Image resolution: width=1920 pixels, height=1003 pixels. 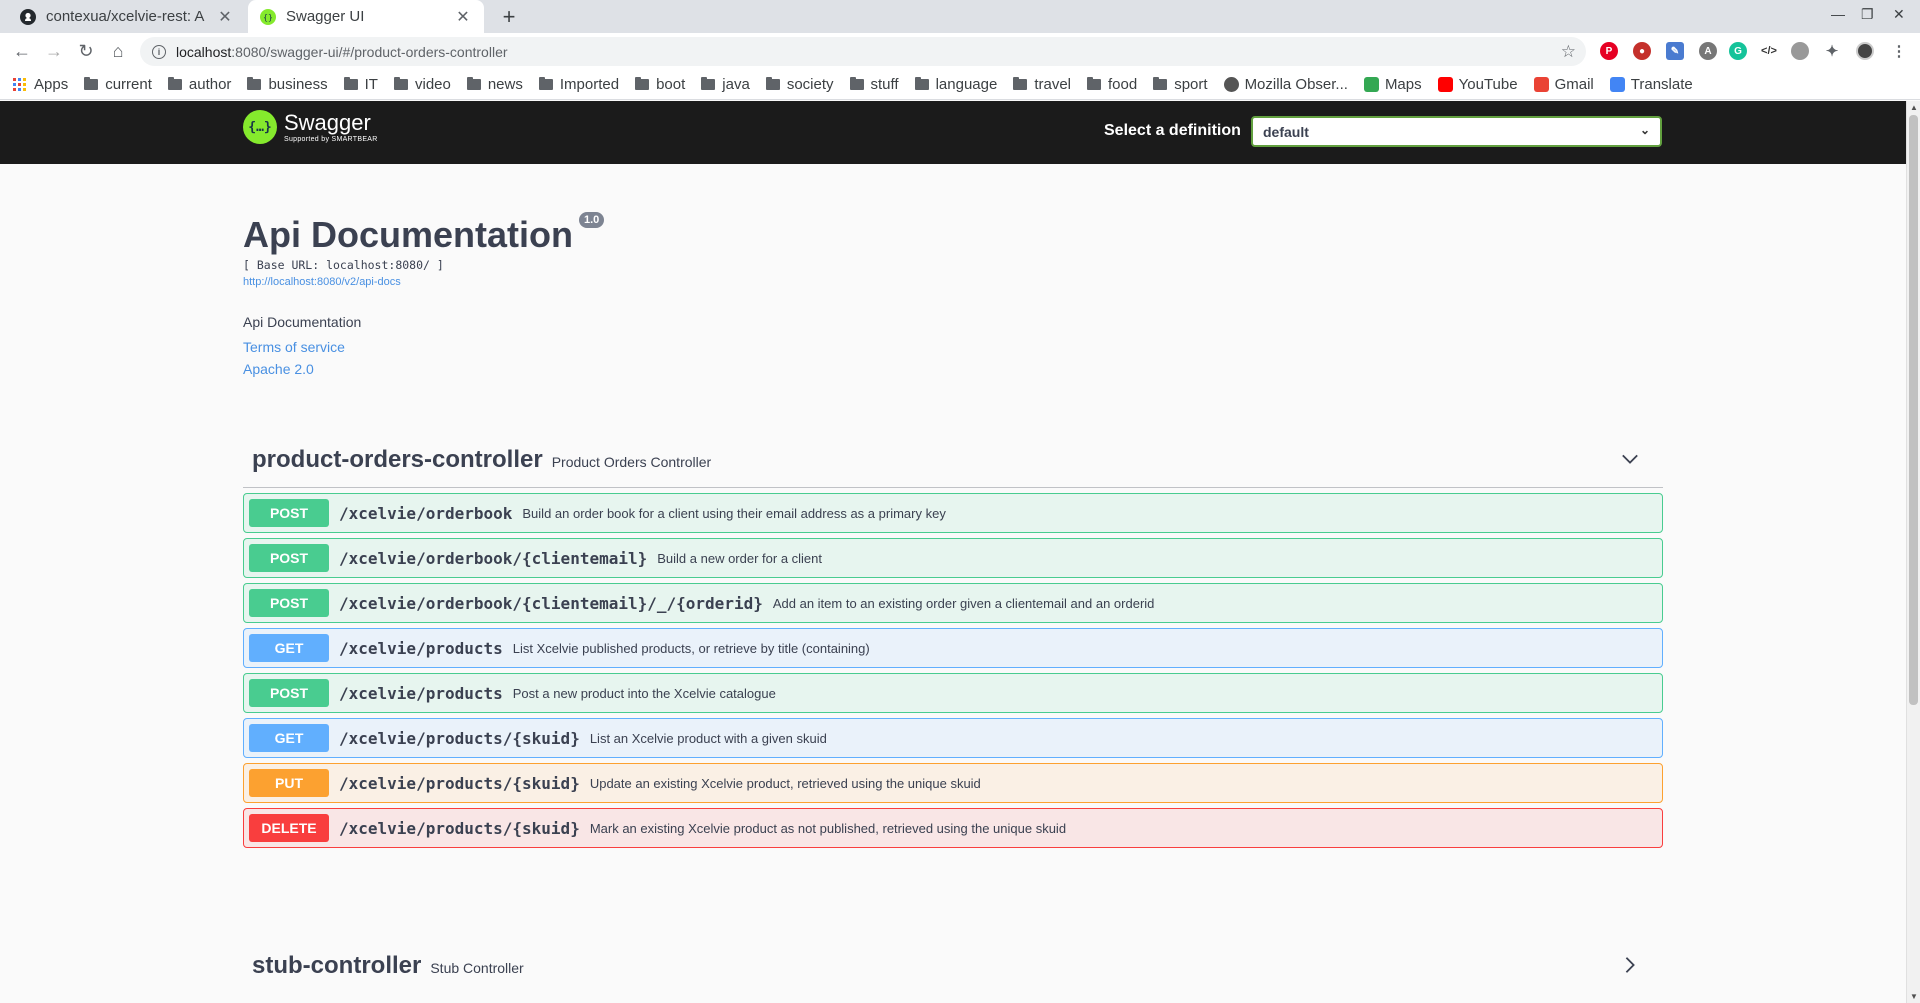 What do you see at coordinates (371, 84) in the screenshot?
I see `bookmark-label: IT` at bounding box center [371, 84].